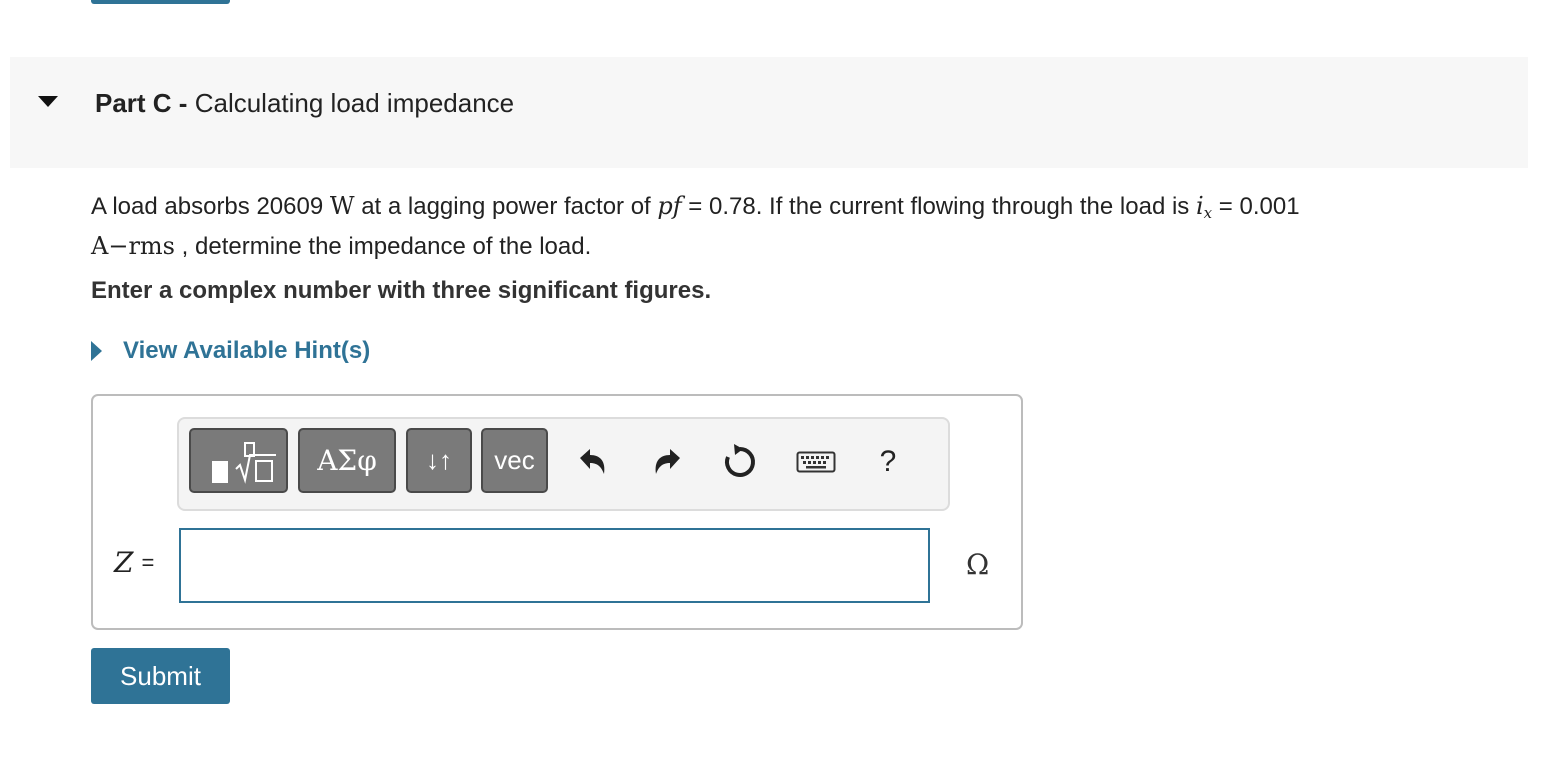 This screenshot has height=784, width=1546. I want to click on part-title: Part C - Calculating load impedance, so click(304, 103).